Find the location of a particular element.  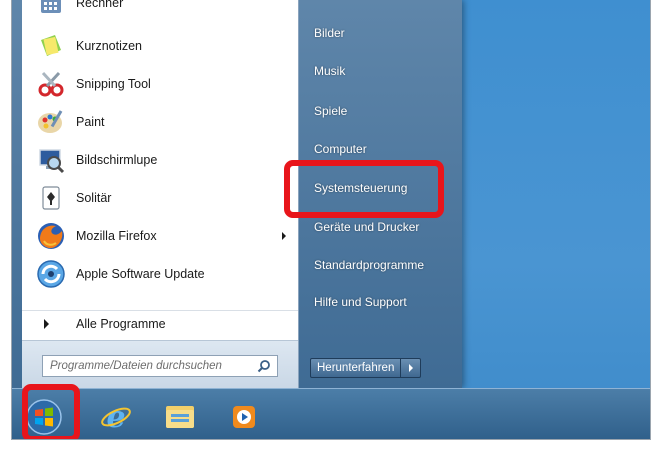

program-label: Solitär is located at coordinates (94, 198).